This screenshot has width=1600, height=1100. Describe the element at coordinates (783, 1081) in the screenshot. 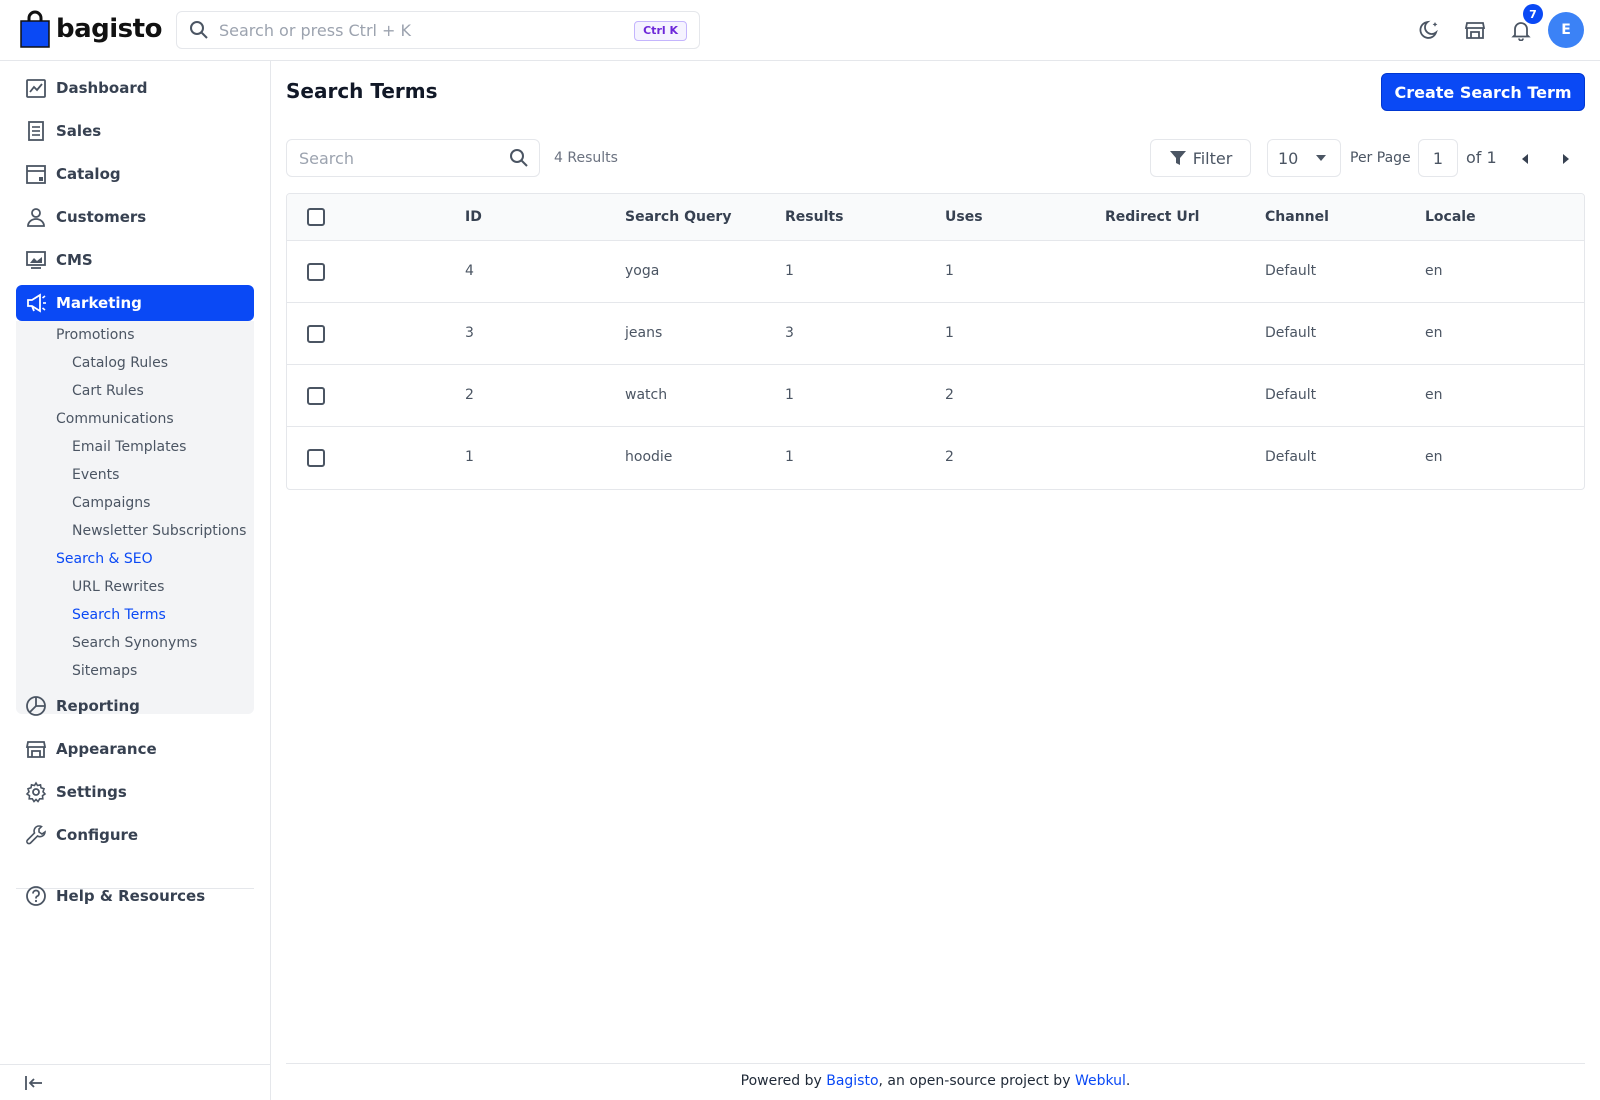

I see `footer-prefix: Powered by` at that location.